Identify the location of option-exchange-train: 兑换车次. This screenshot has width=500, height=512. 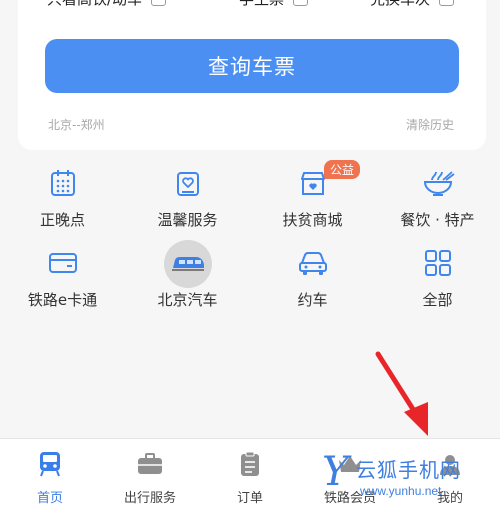
(412, 4).